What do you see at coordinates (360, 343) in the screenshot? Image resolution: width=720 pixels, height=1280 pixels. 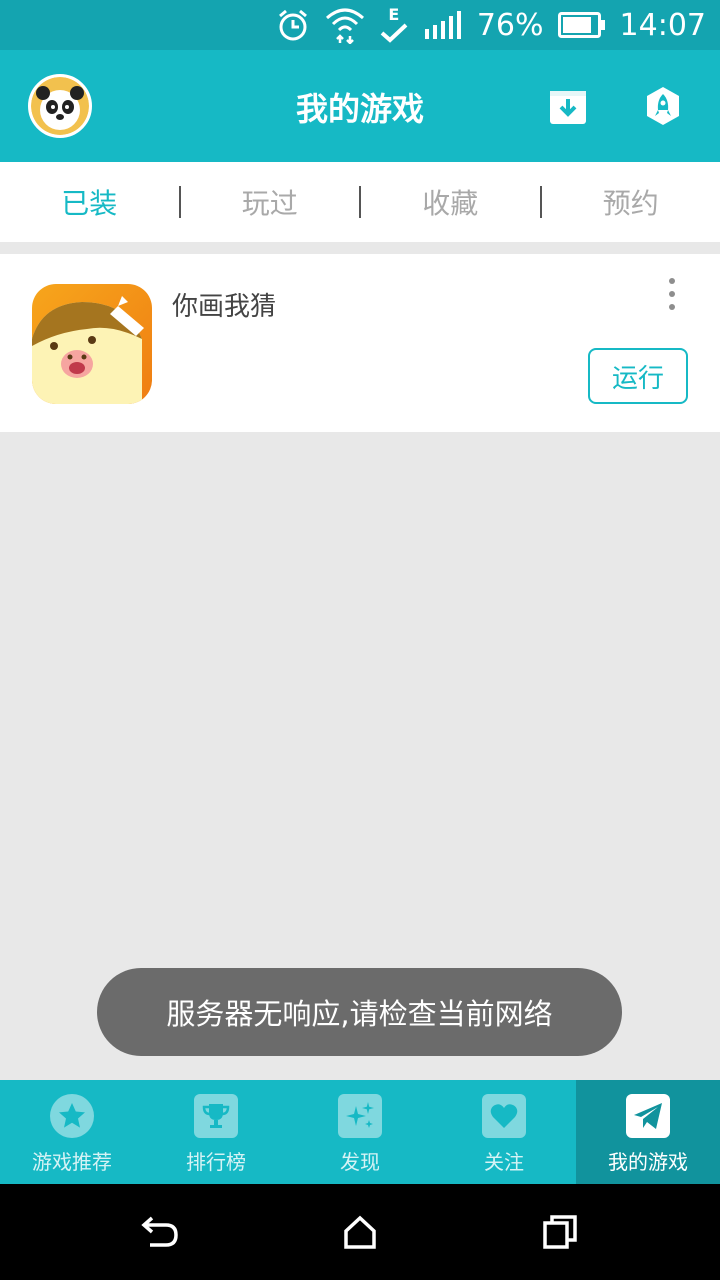 I see `game-list-item: 你画我猜 运行` at bounding box center [360, 343].